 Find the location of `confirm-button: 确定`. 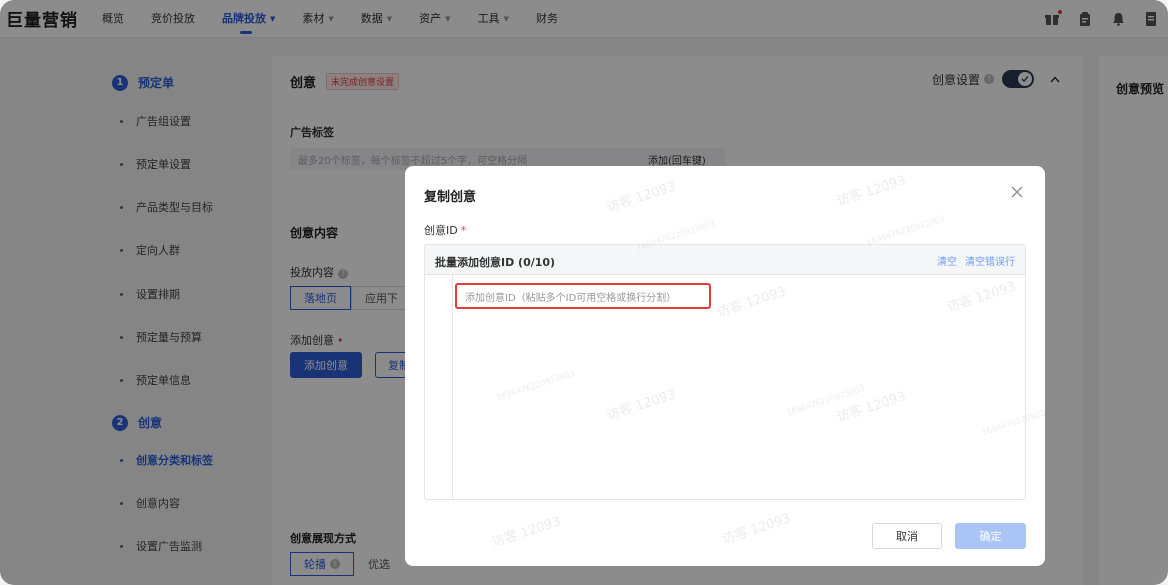

confirm-button: 确定 is located at coordinates (990, 536).